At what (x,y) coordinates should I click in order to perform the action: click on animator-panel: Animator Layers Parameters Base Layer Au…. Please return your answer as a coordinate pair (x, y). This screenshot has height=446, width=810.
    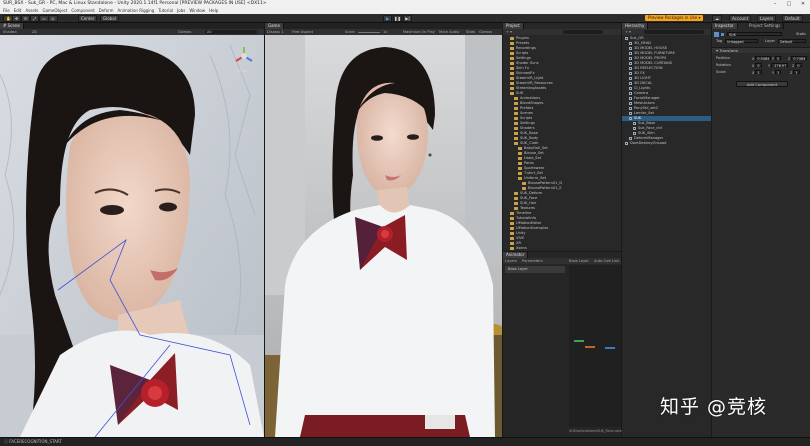
    Looking at the image, I should click on (564, 344).